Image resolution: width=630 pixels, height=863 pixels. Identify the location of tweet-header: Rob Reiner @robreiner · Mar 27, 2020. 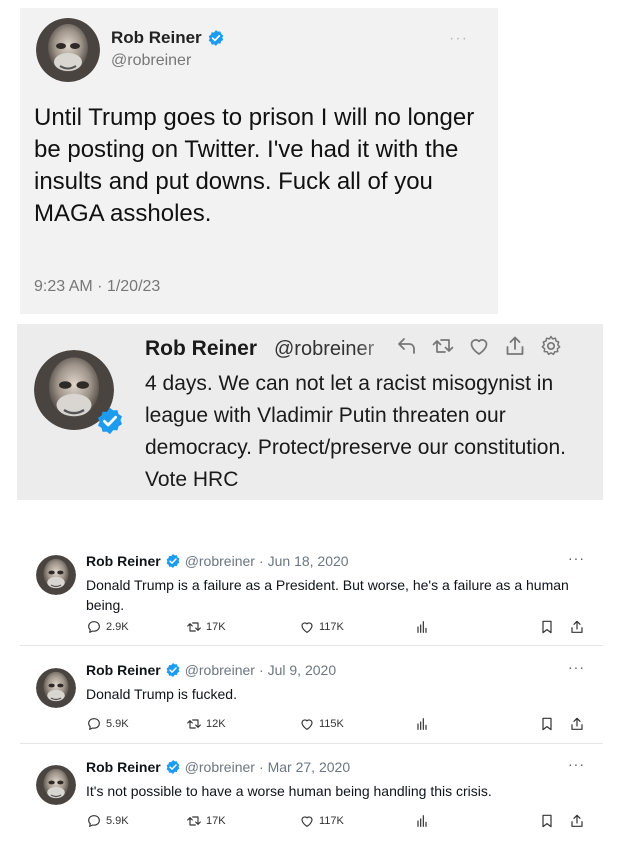
(218, 767).